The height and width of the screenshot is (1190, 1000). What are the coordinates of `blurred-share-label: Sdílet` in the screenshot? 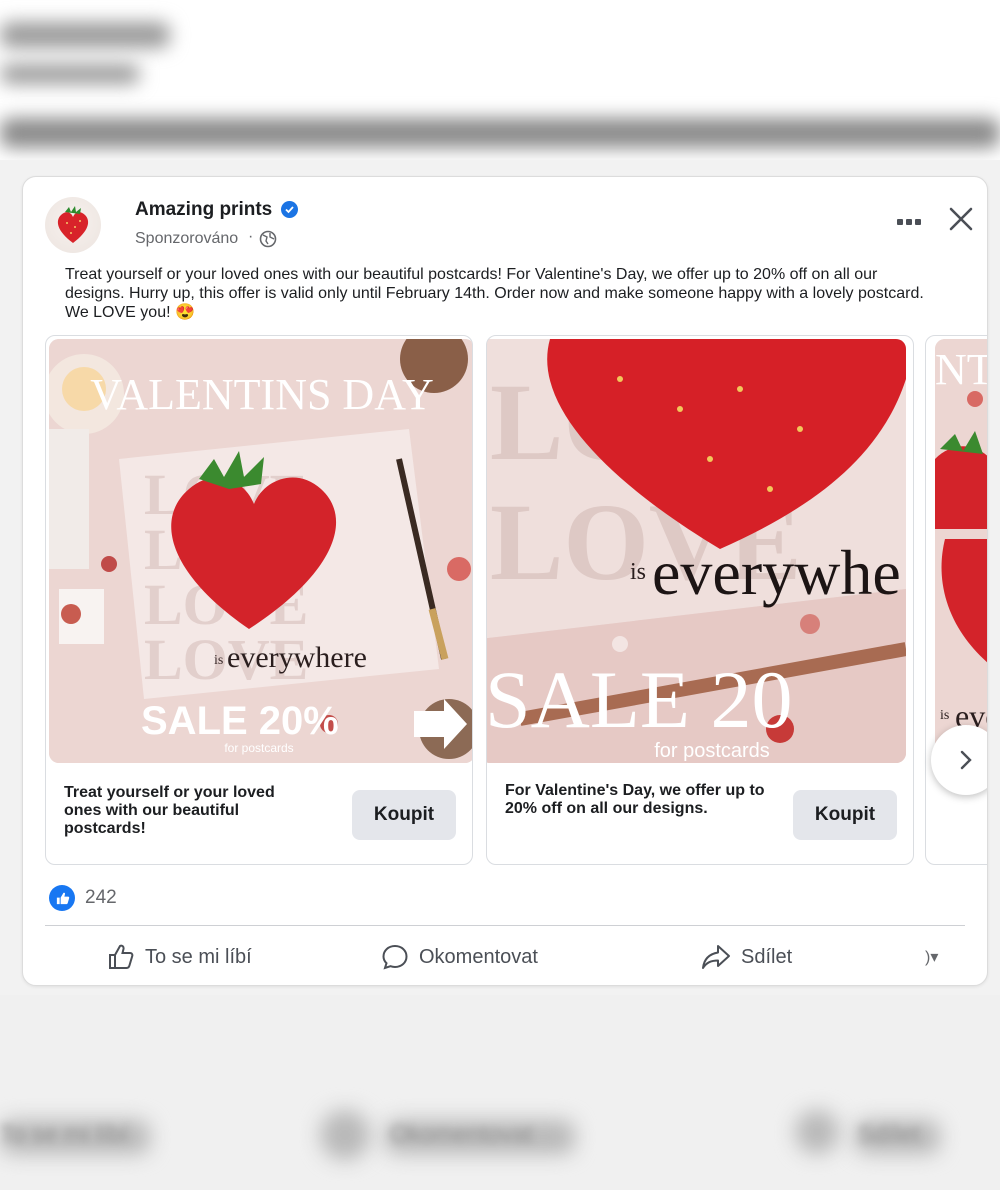 It's located at (889, 1134).